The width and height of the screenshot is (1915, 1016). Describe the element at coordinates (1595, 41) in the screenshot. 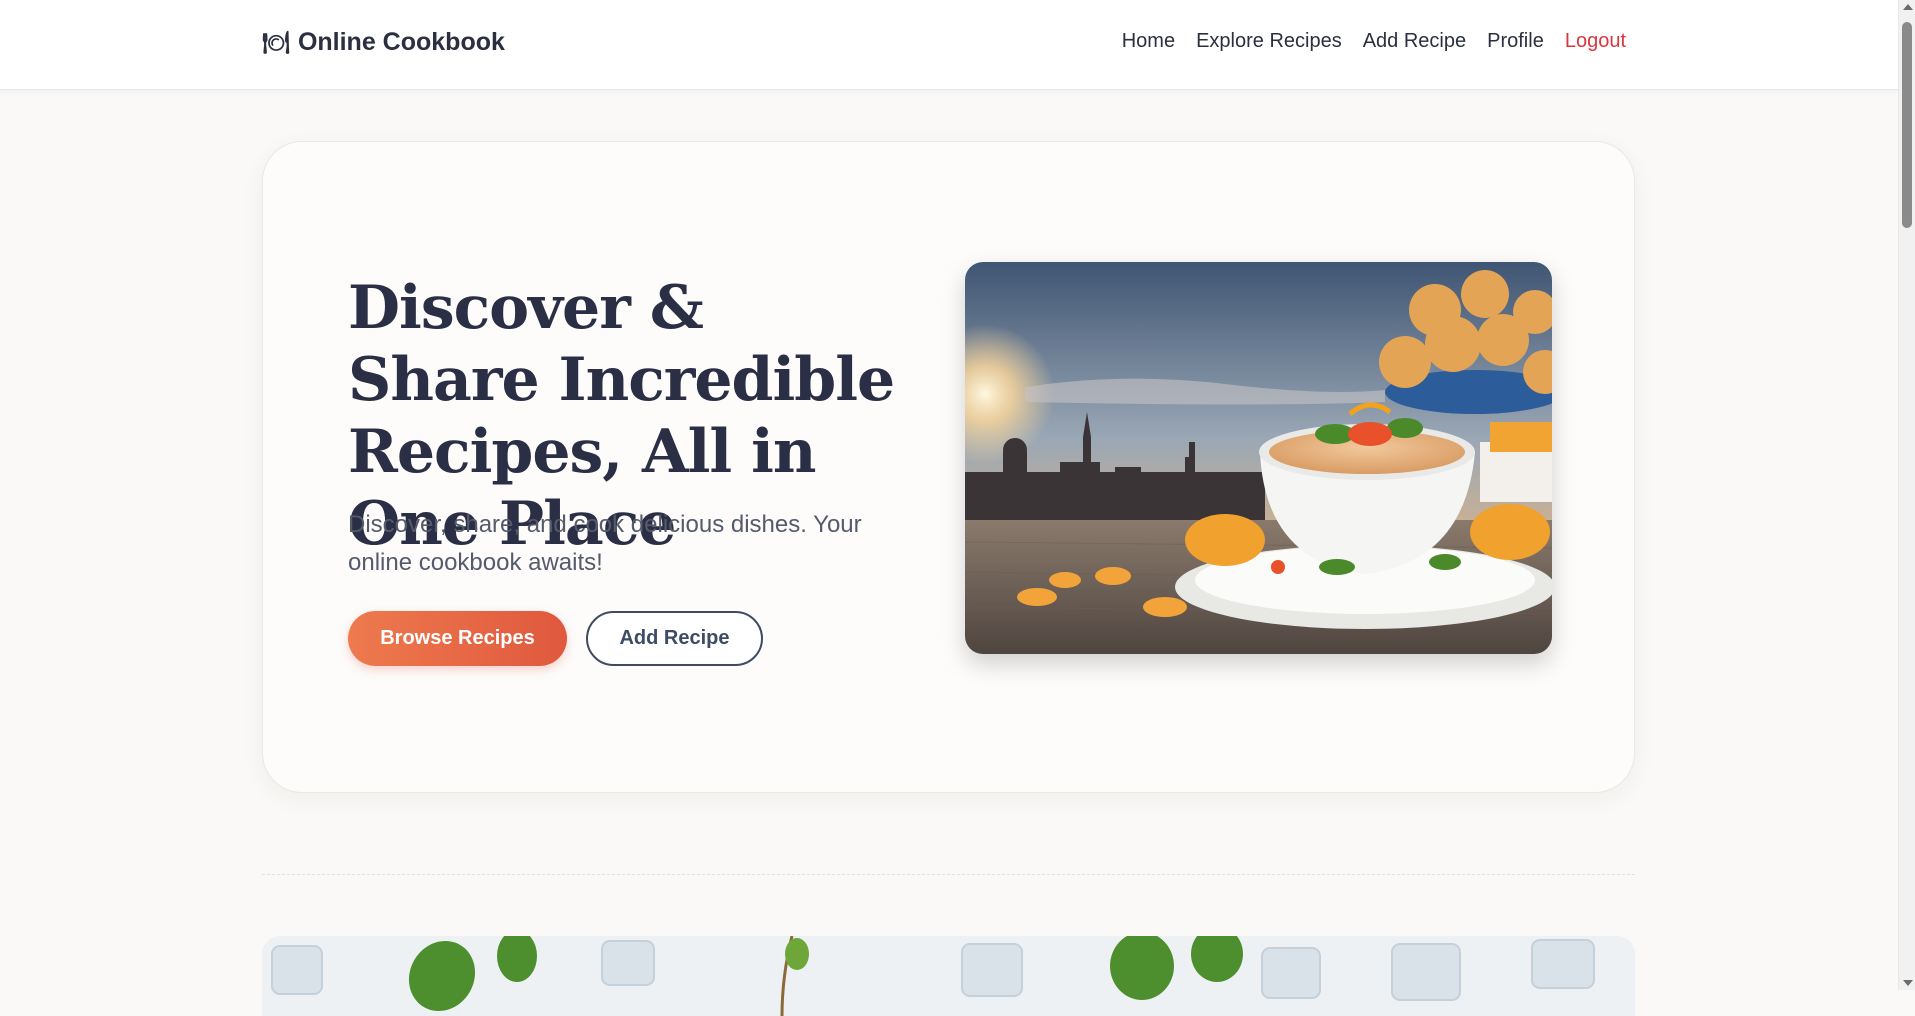

I see `nav-link-logout: Logout` at that location.